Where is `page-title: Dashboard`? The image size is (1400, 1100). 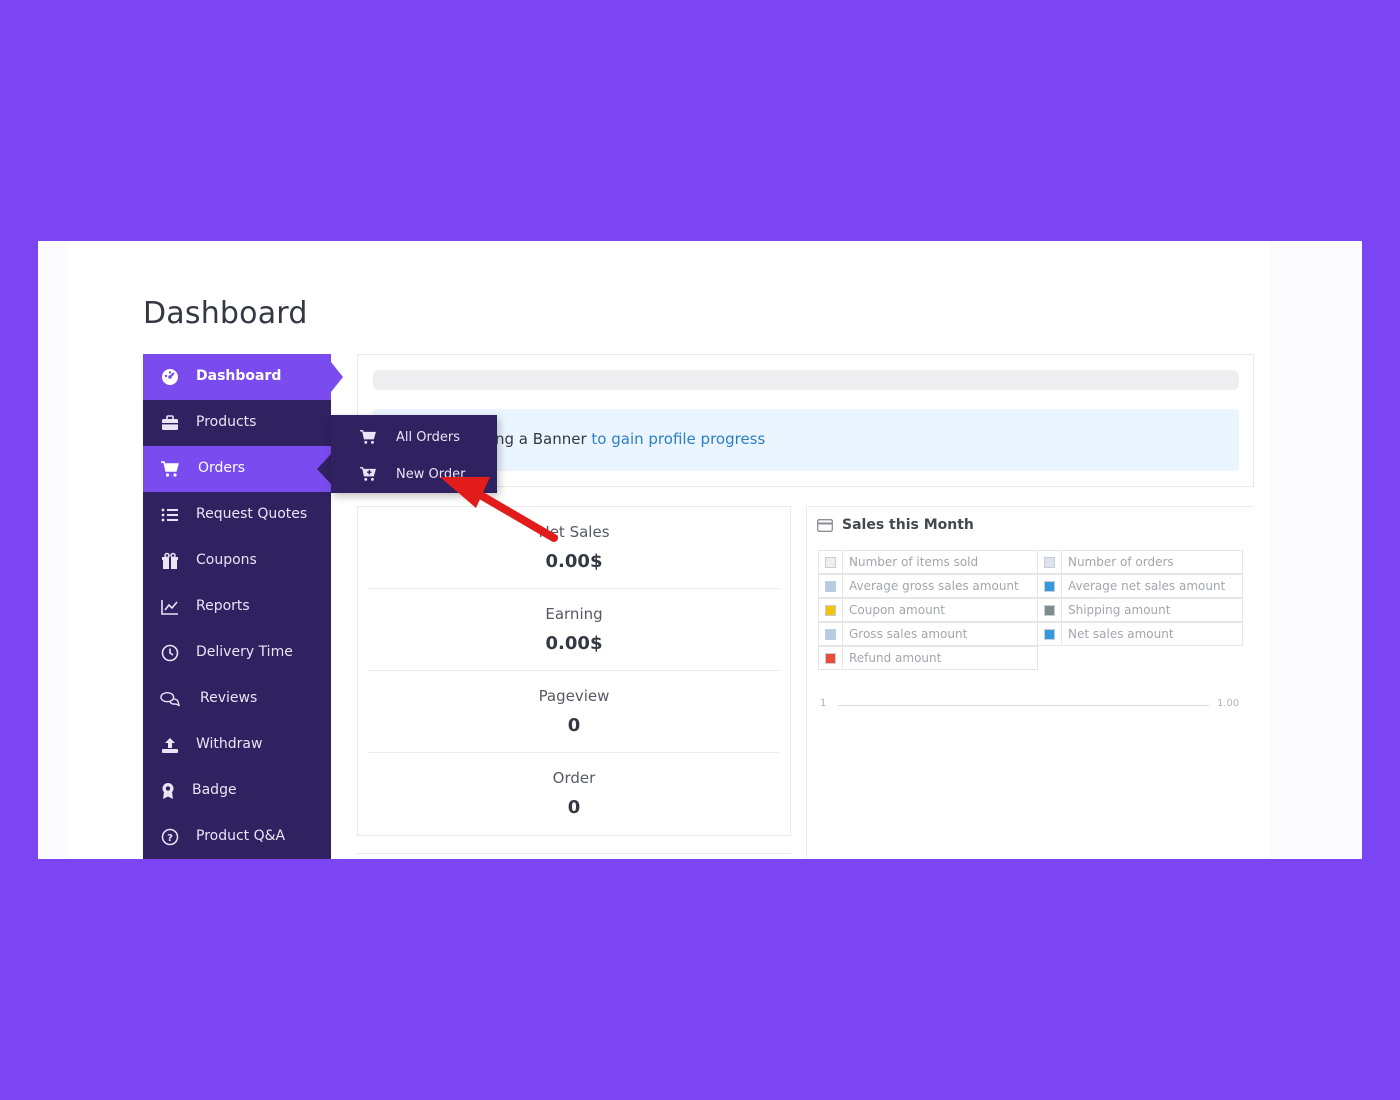 page-title: Dashboard is located at coordinates (225, 313).